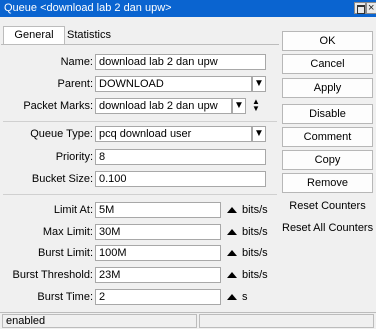 The height and width of the screenshot is (329, 376). Describe the element at coordinates (89, 35) in the screenshot. I see `tab-statistics: Statistics` at that location.